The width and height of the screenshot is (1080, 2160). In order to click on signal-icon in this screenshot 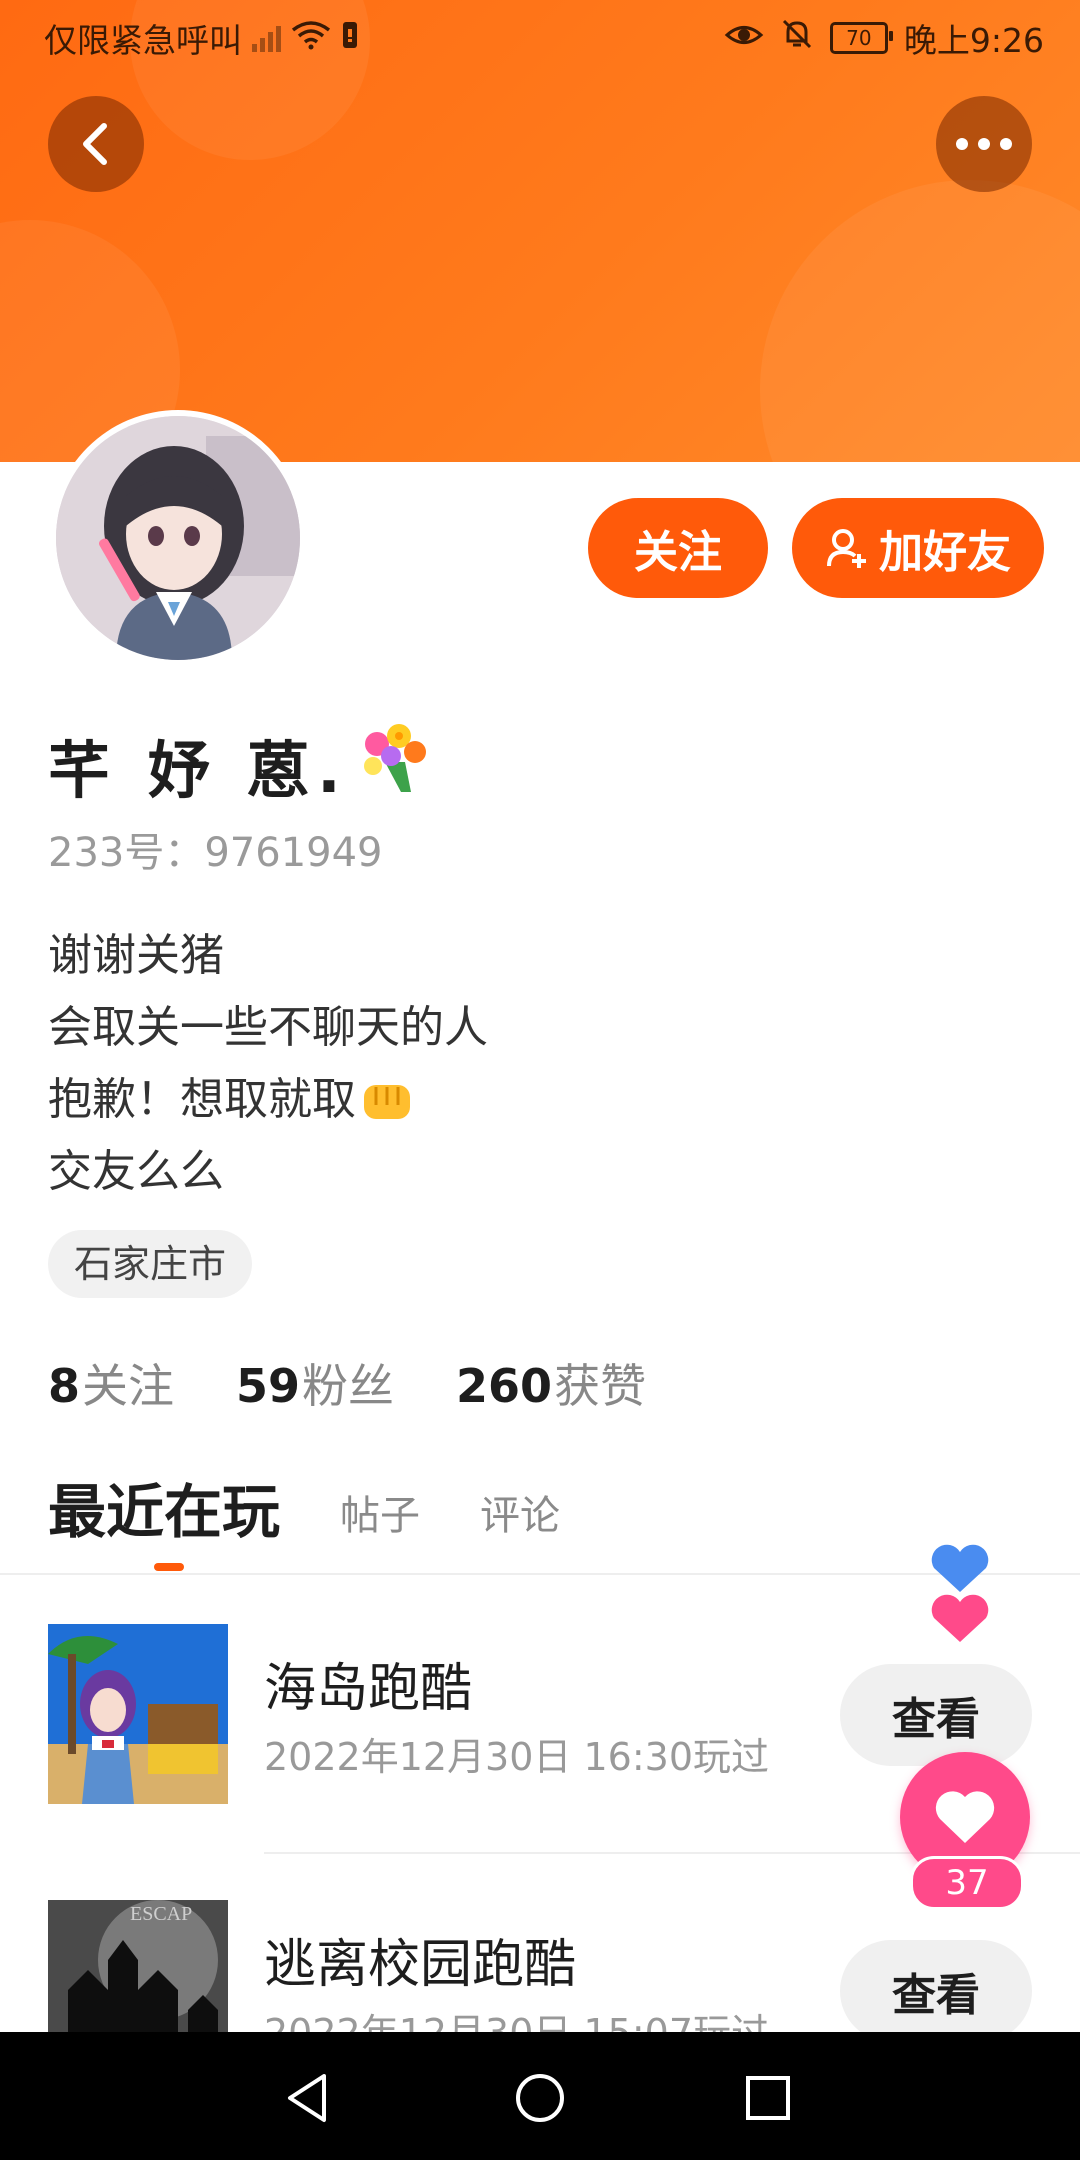, I will do `click(266, 38)`.